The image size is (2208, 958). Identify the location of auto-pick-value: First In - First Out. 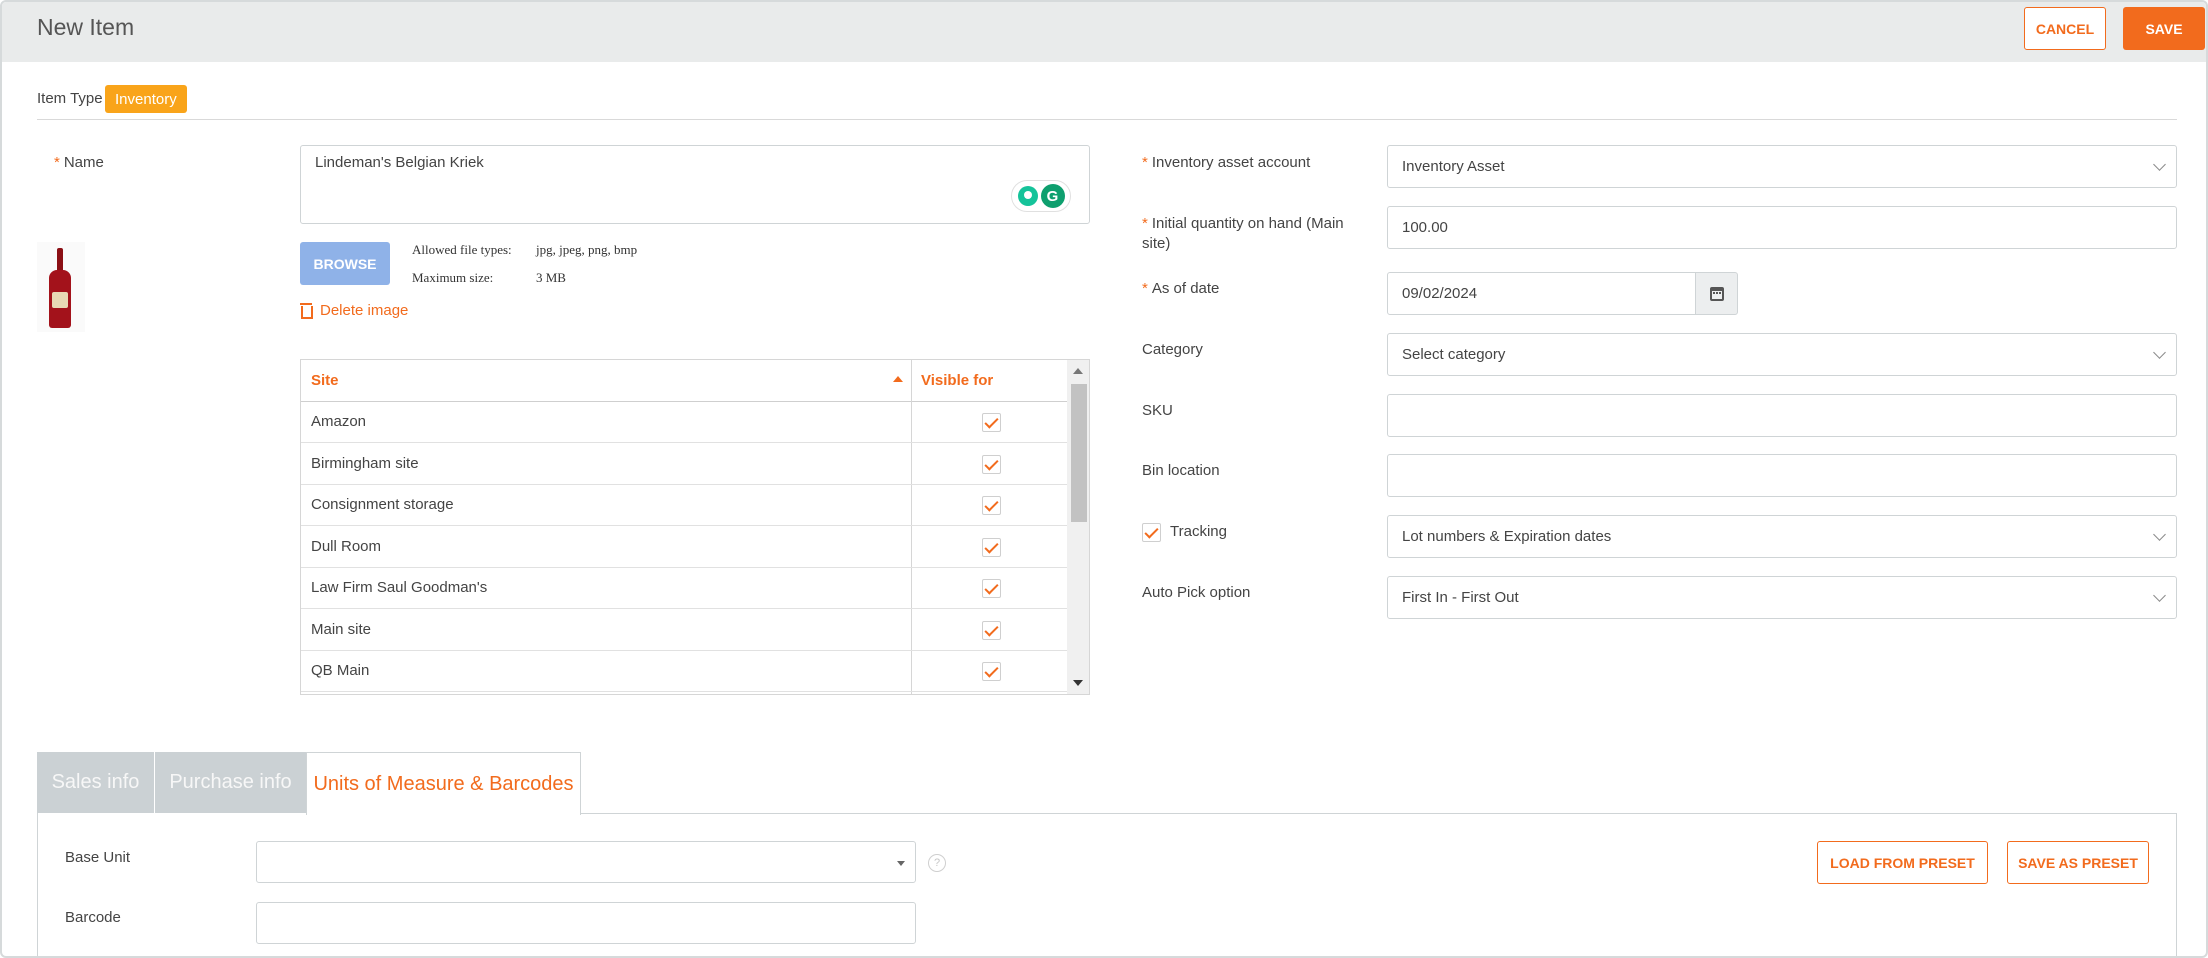
(1460, 597).